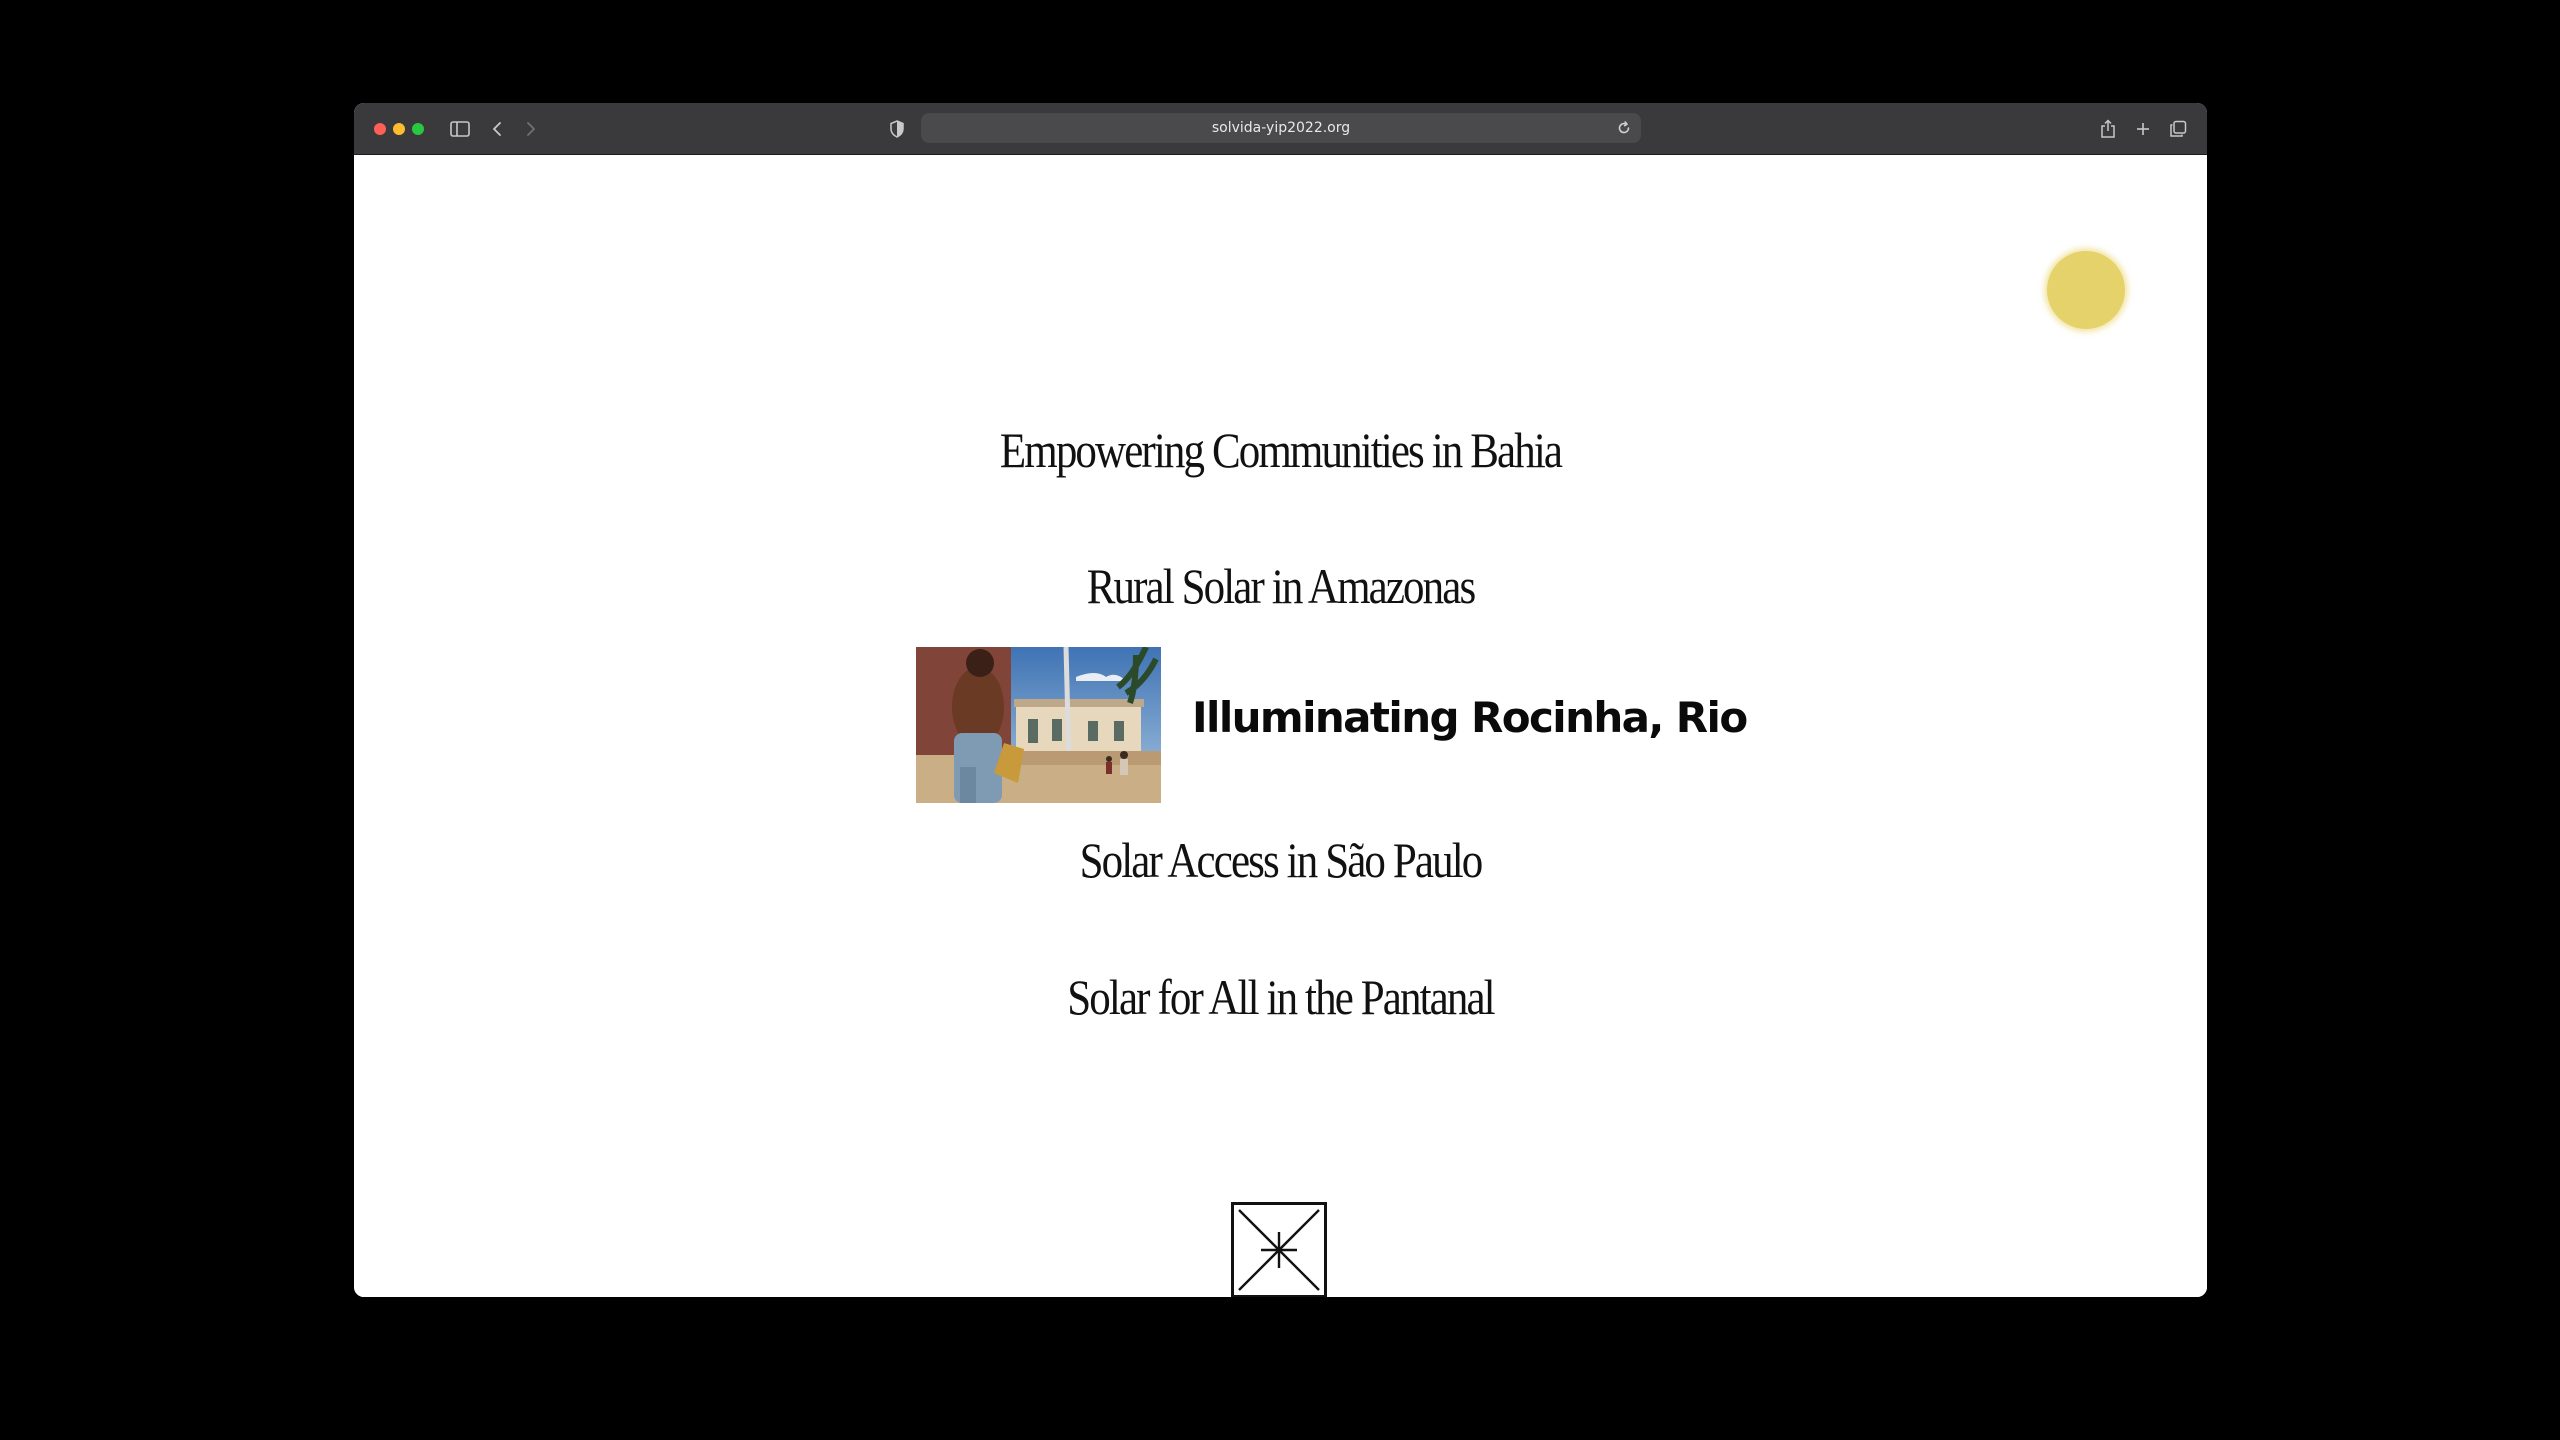  Describe the element at coordinates (2143, 129) in the screenshot. I see `new-tab-icon` at that location.